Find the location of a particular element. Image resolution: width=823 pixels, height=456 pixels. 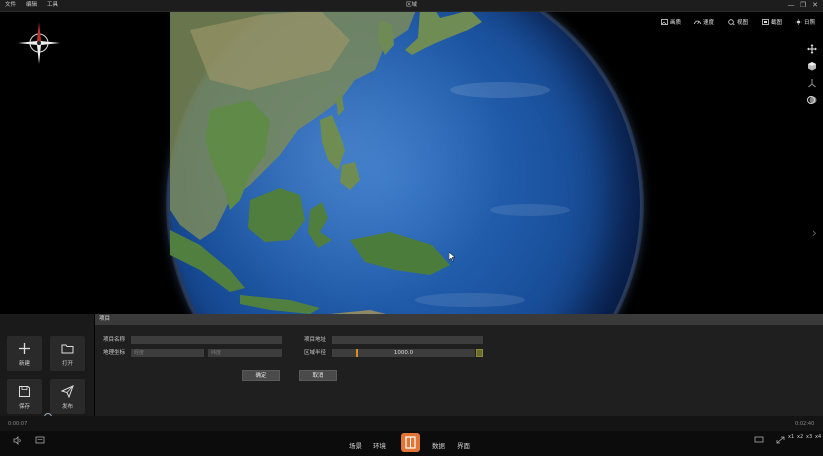

project-name-input is located at coordinates (206, 340).